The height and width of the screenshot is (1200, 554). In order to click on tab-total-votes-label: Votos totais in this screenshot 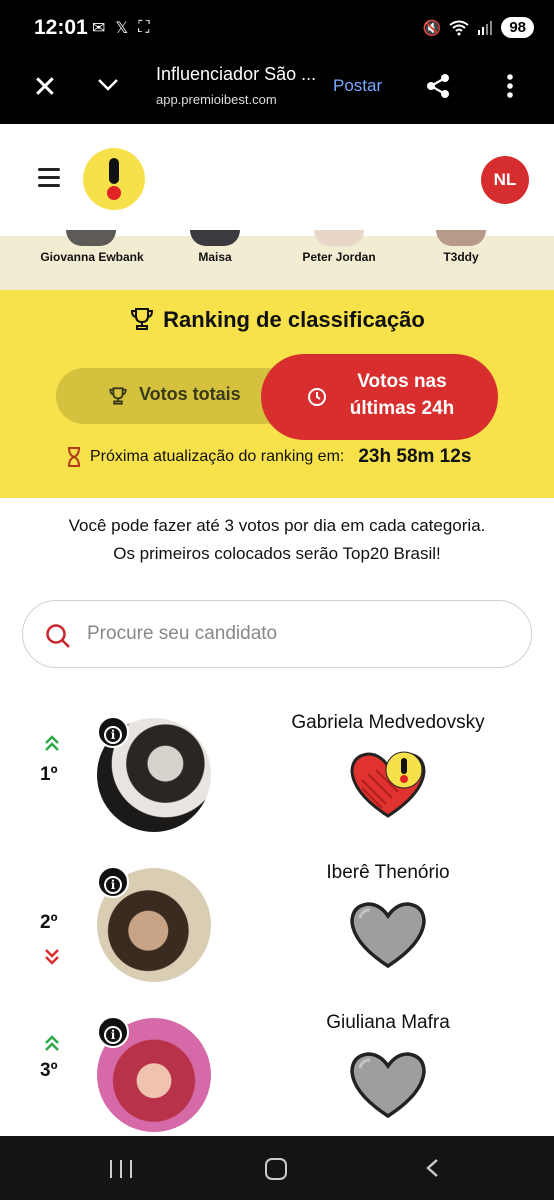, I will do `click(190, 394)`.